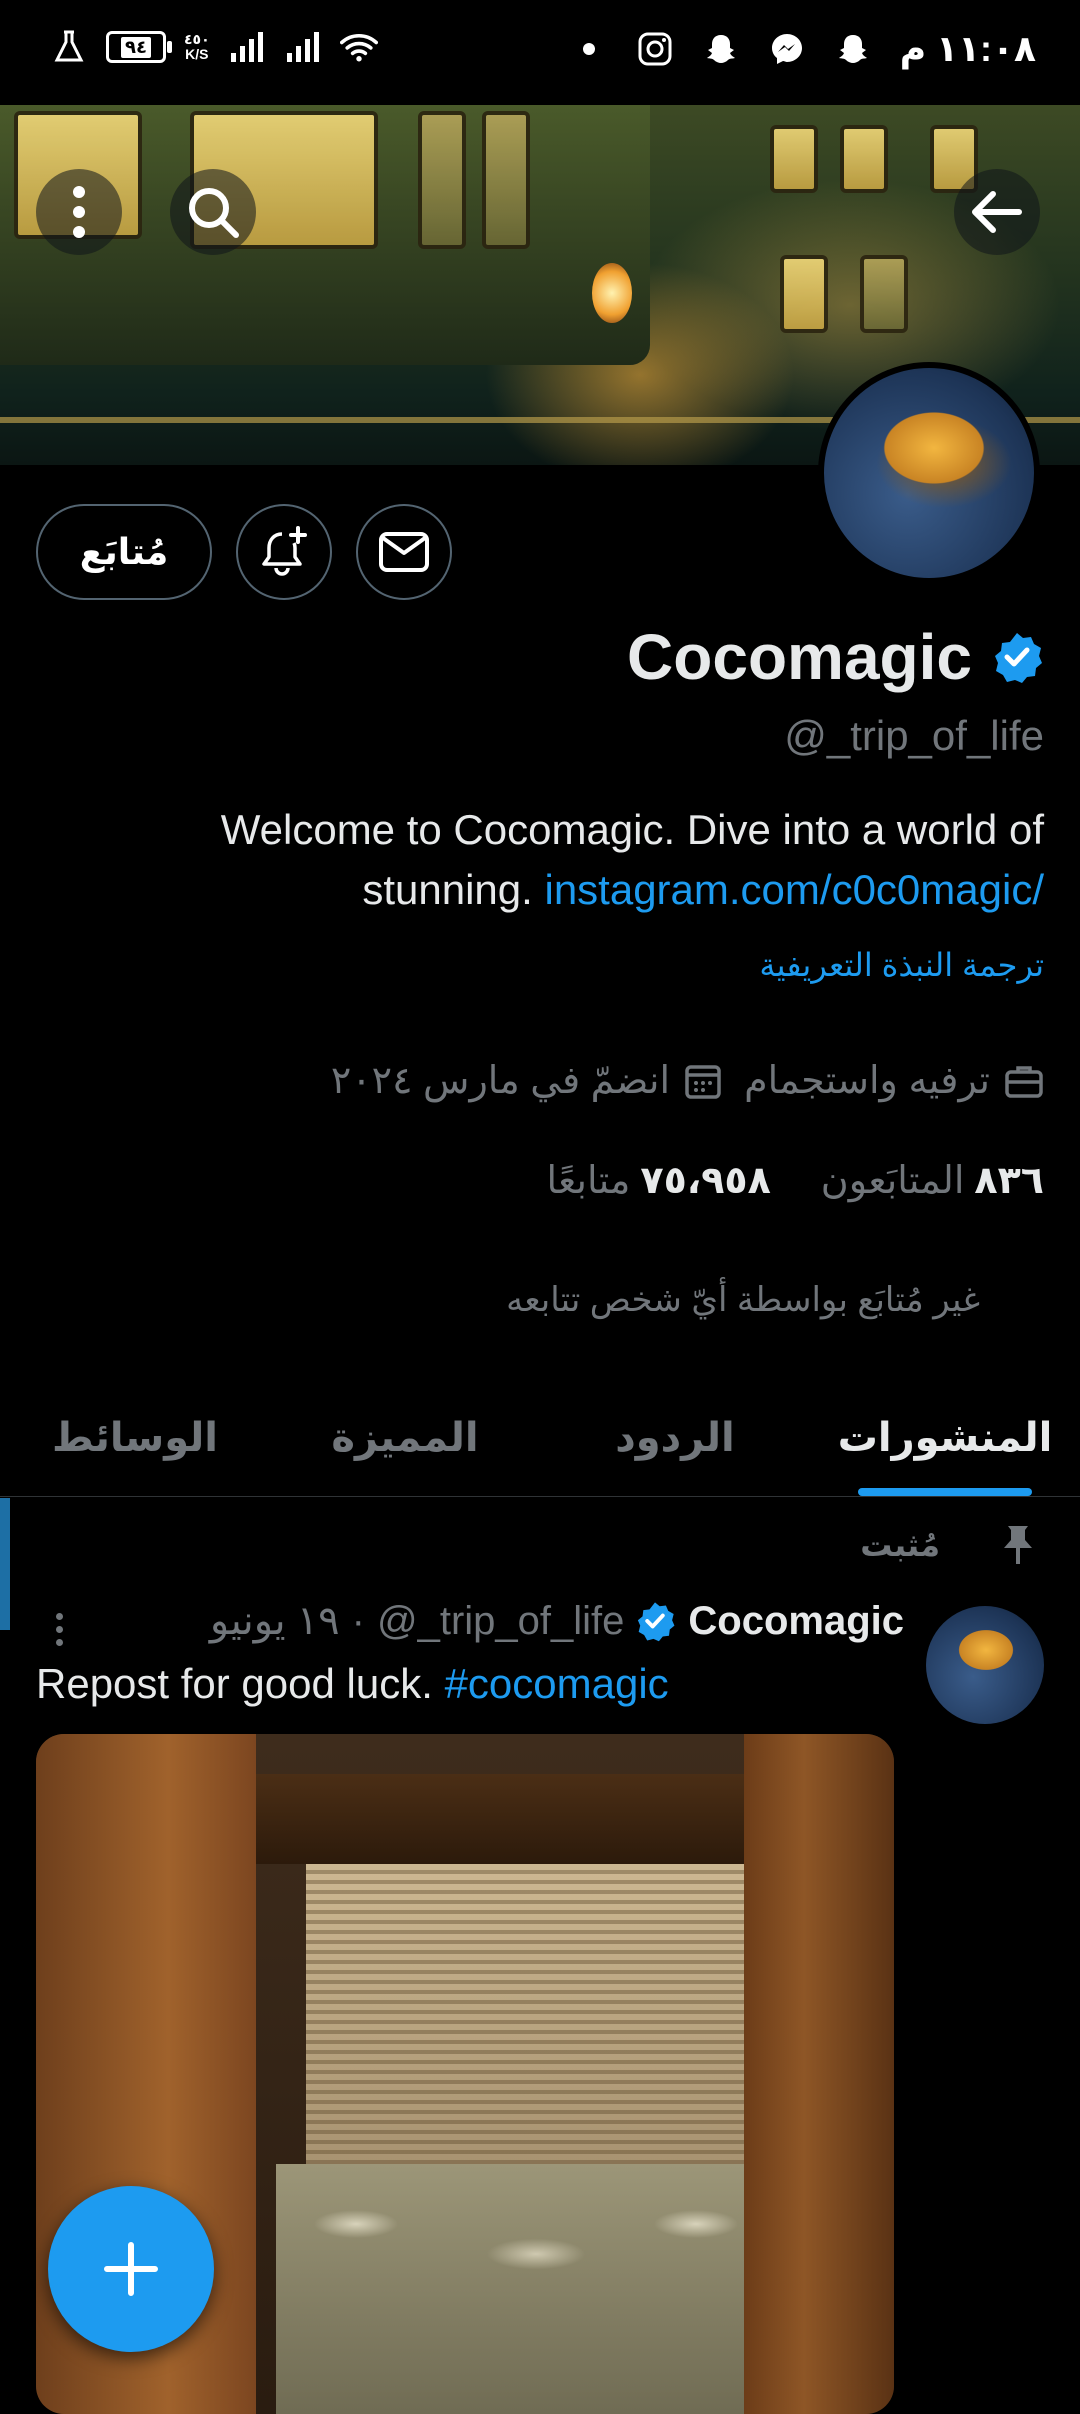 This screenshot has height=2414, width=1080. Describe the element at coordinates (234, 1683) in the screenshot. I see `post-body: Repost for good luck.` at that location.